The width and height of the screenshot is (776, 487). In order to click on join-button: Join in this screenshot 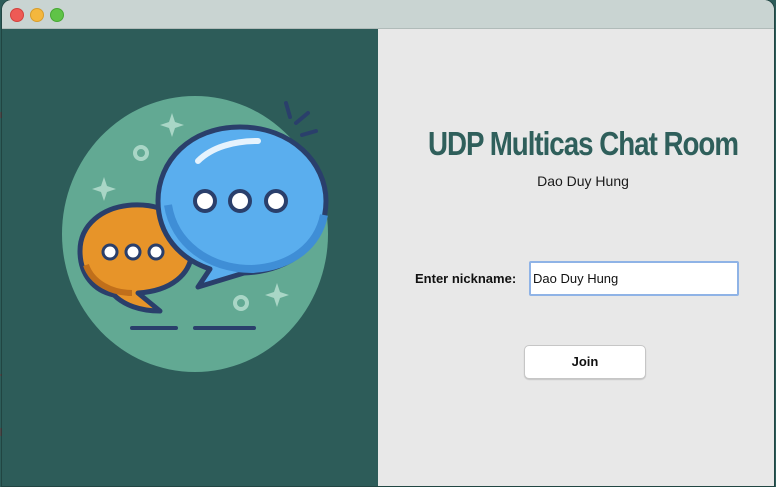, I will do `click(585, 362)`.